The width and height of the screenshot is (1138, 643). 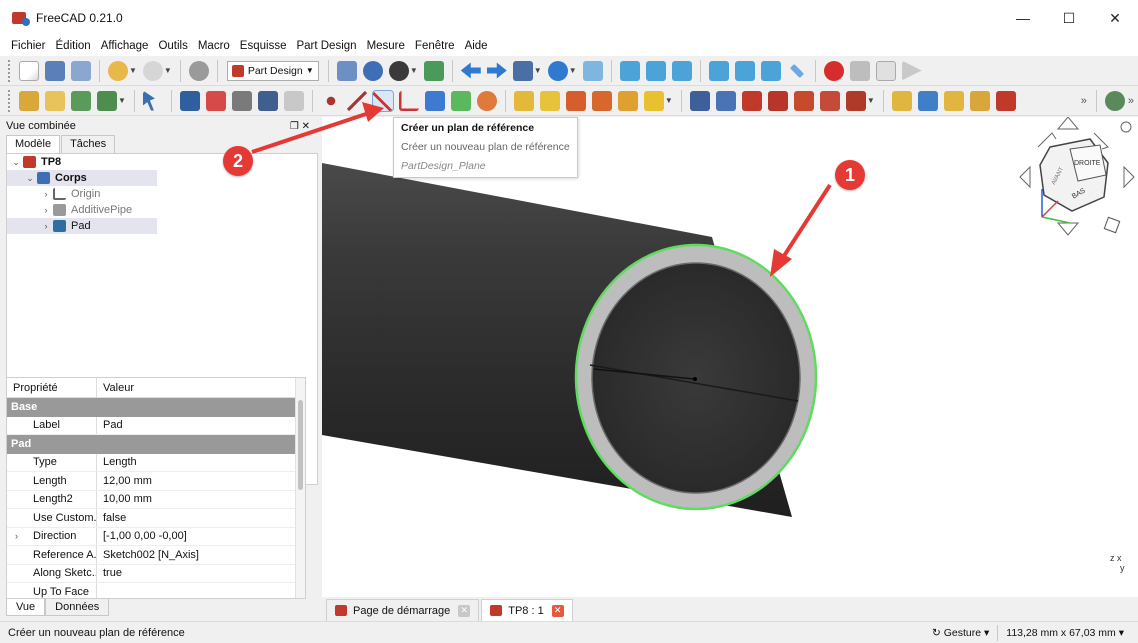 What do you see at coordinates (460, 100) in the screenshot?
I see `sub-shape-binder-green-icon` at bounding box center [460, 100].